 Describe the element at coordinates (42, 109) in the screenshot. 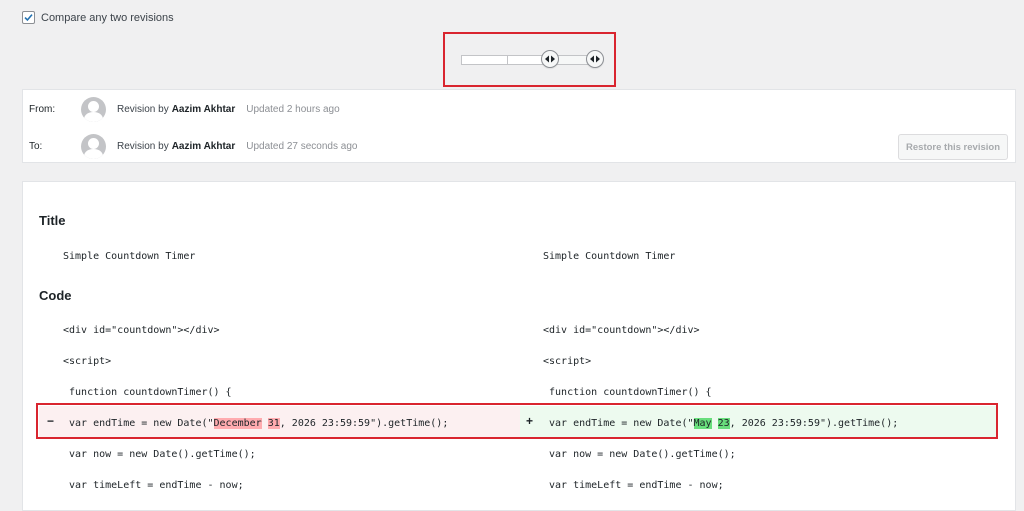

I see `from-label: From:` at that location.